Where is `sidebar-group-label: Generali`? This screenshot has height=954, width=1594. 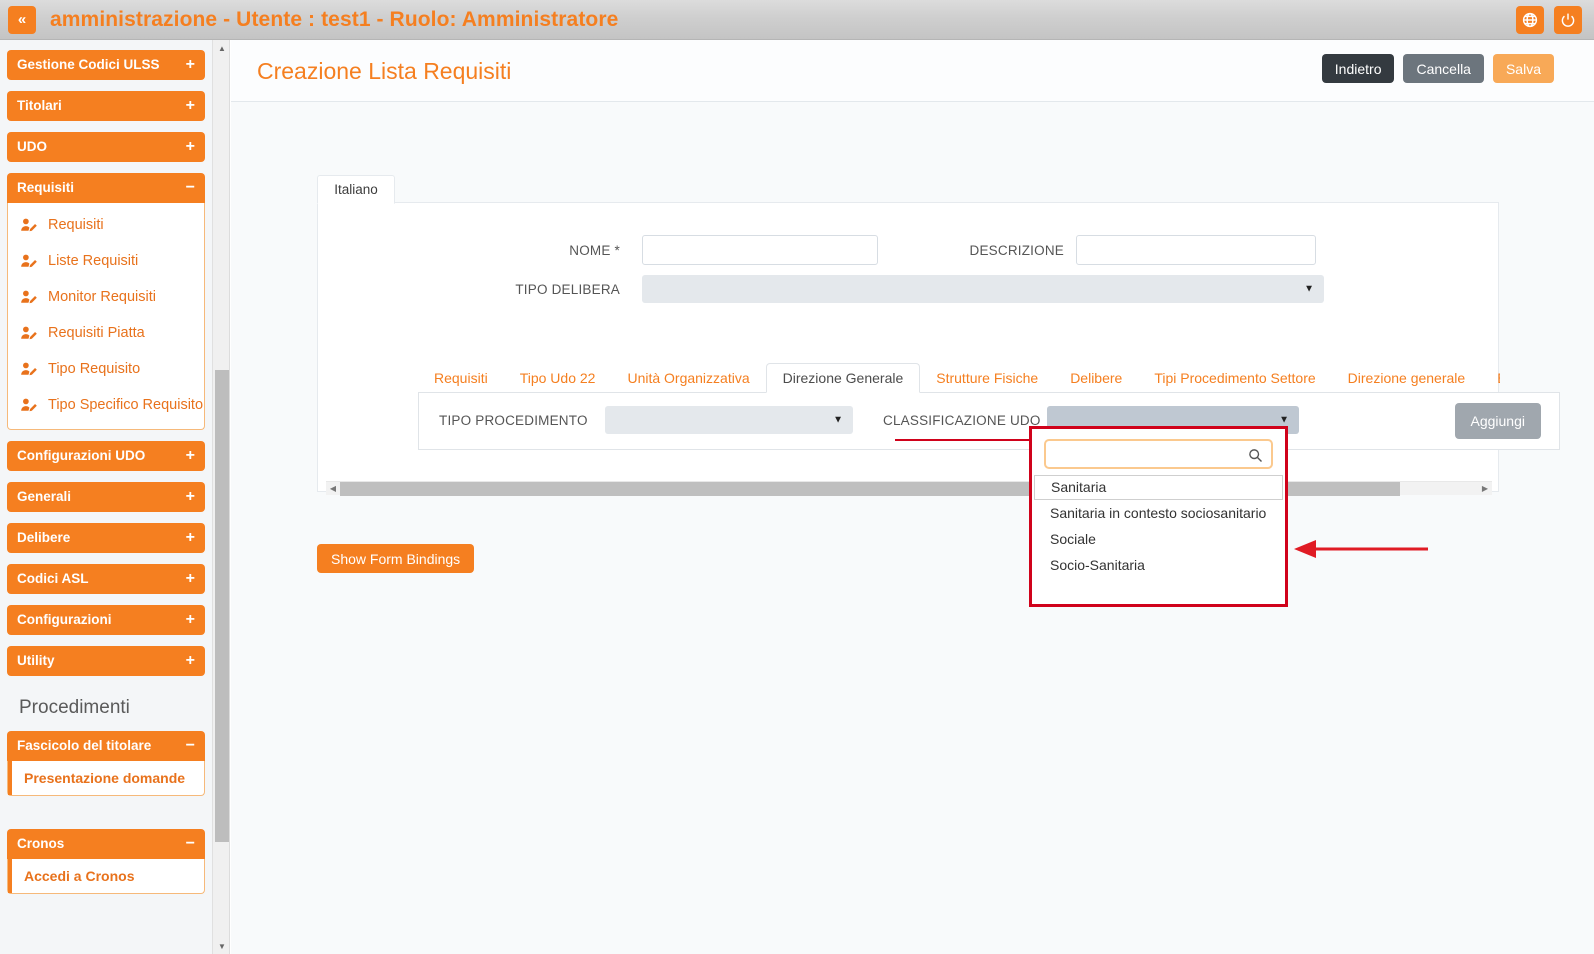
sidebar-group-label: Generali is located at coordinates (44, 496).